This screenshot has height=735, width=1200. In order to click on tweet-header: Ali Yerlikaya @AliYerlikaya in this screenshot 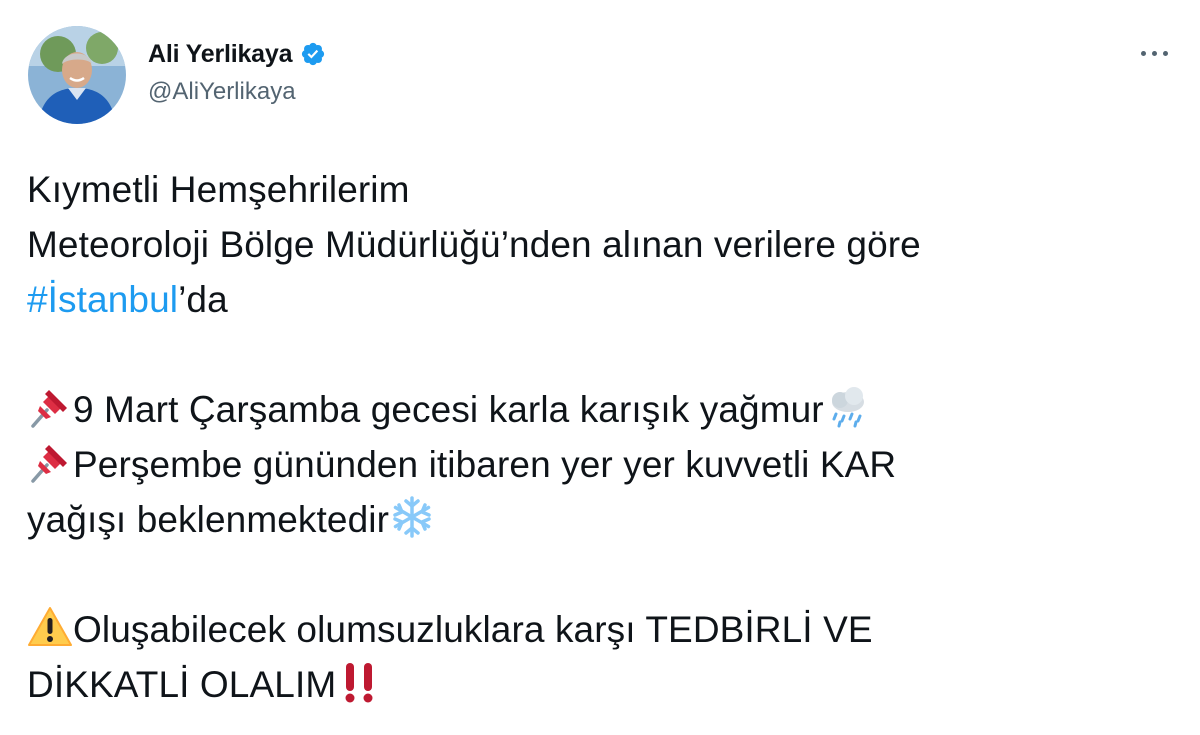, I will do `click(177, 76)`.